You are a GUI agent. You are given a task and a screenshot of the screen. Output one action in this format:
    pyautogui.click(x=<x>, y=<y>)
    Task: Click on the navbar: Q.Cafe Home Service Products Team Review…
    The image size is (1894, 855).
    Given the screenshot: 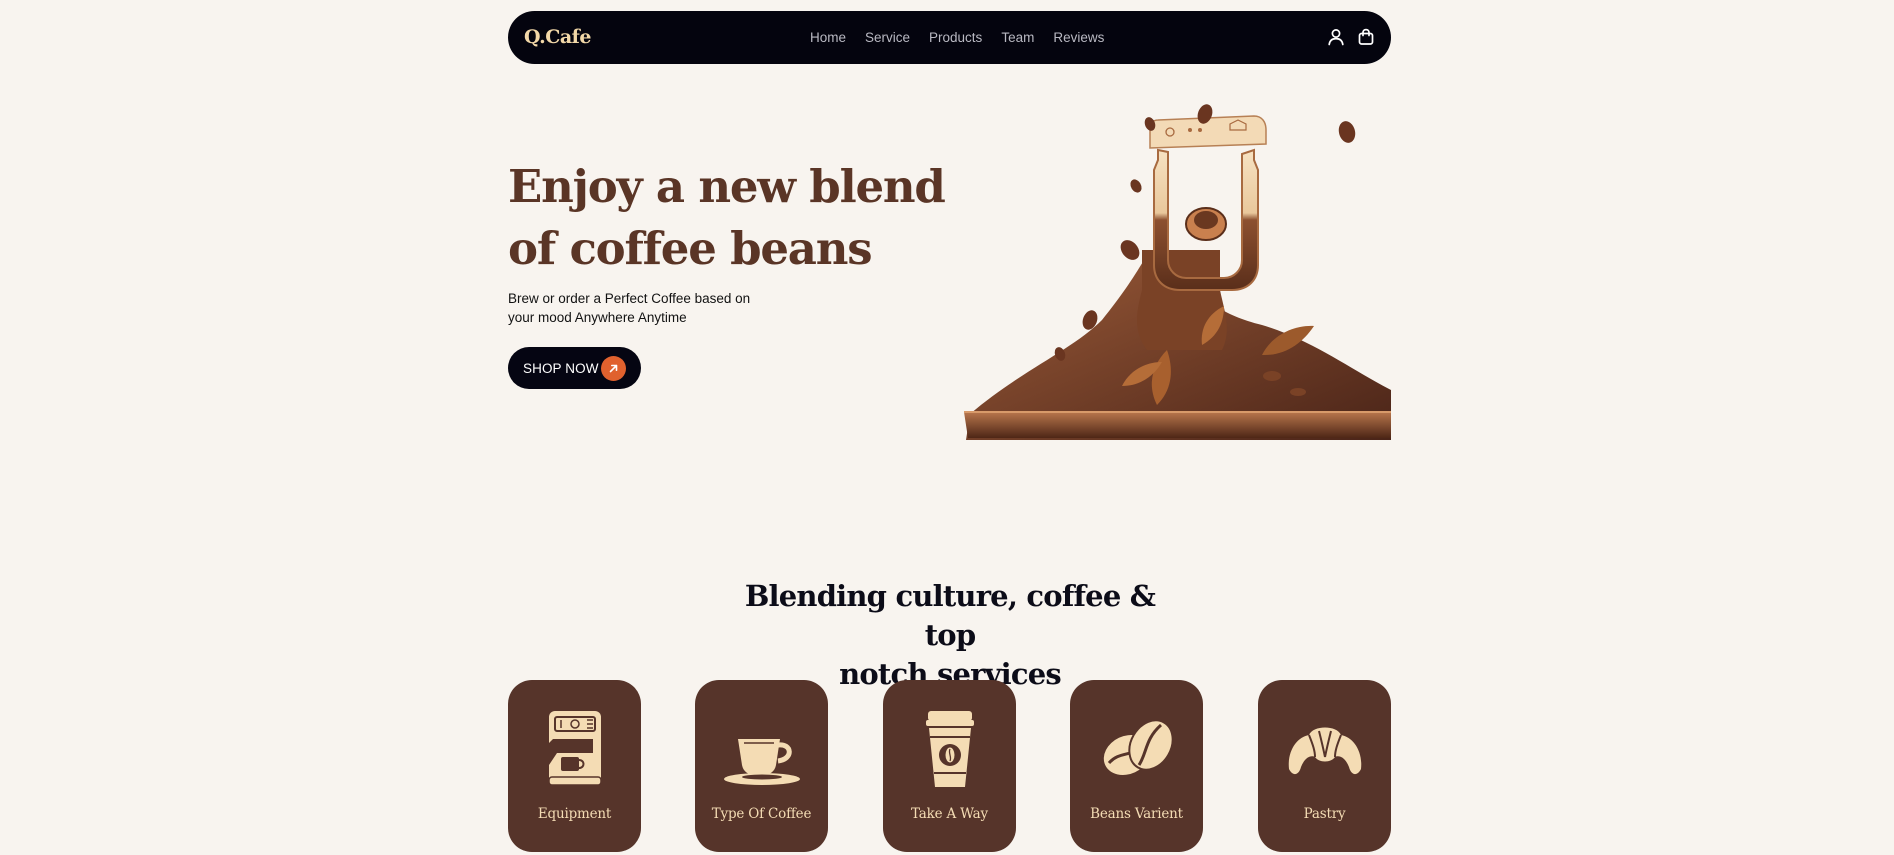 What is the action you would take?
    pyautogui.click(x=949, y=37)
    